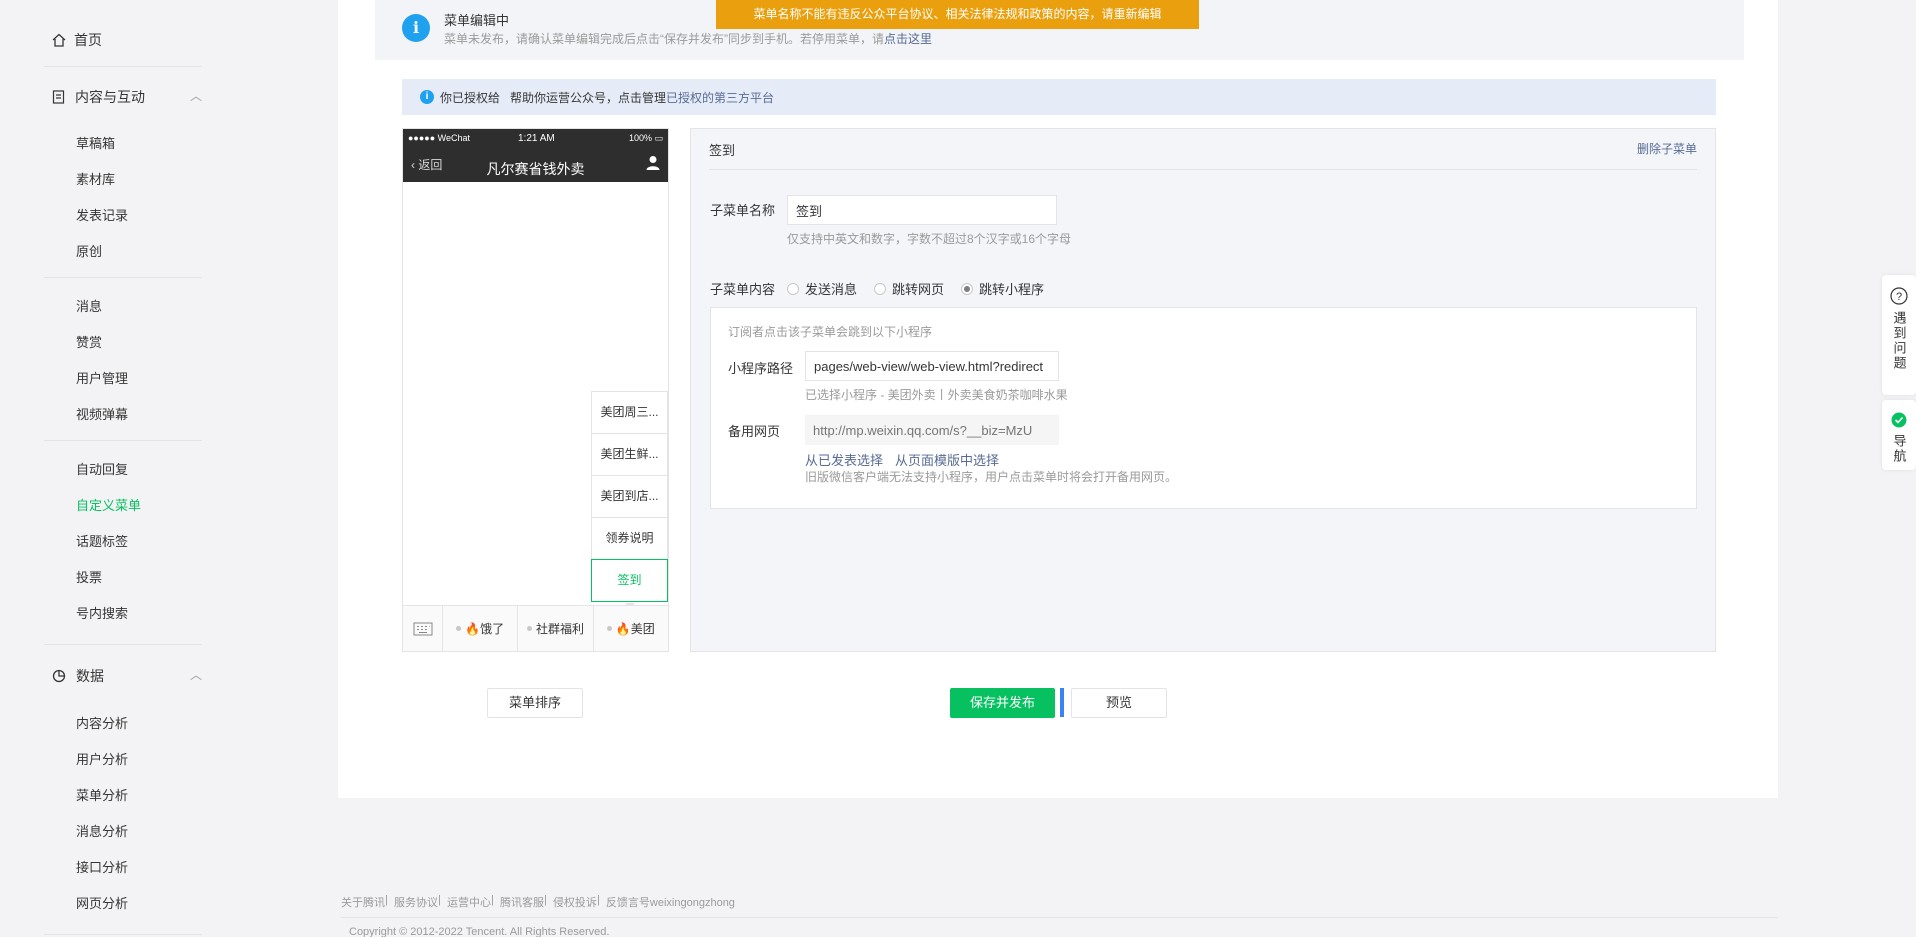 This screenshot has width=1920, height=937. What do you see at coordinates (822, 288) in the screenshot?
I see `radio-send-message: 发送消息` at bounding box center [822, 288].